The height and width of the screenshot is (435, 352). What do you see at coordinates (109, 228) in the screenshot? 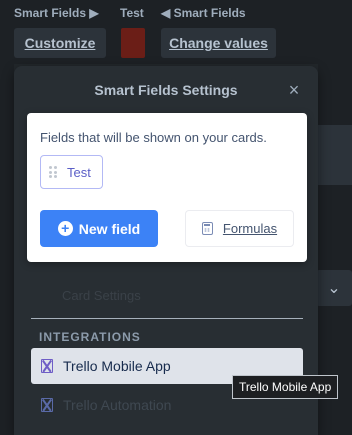
I see `new-field-label: New field` at bounding box center [109, 228].